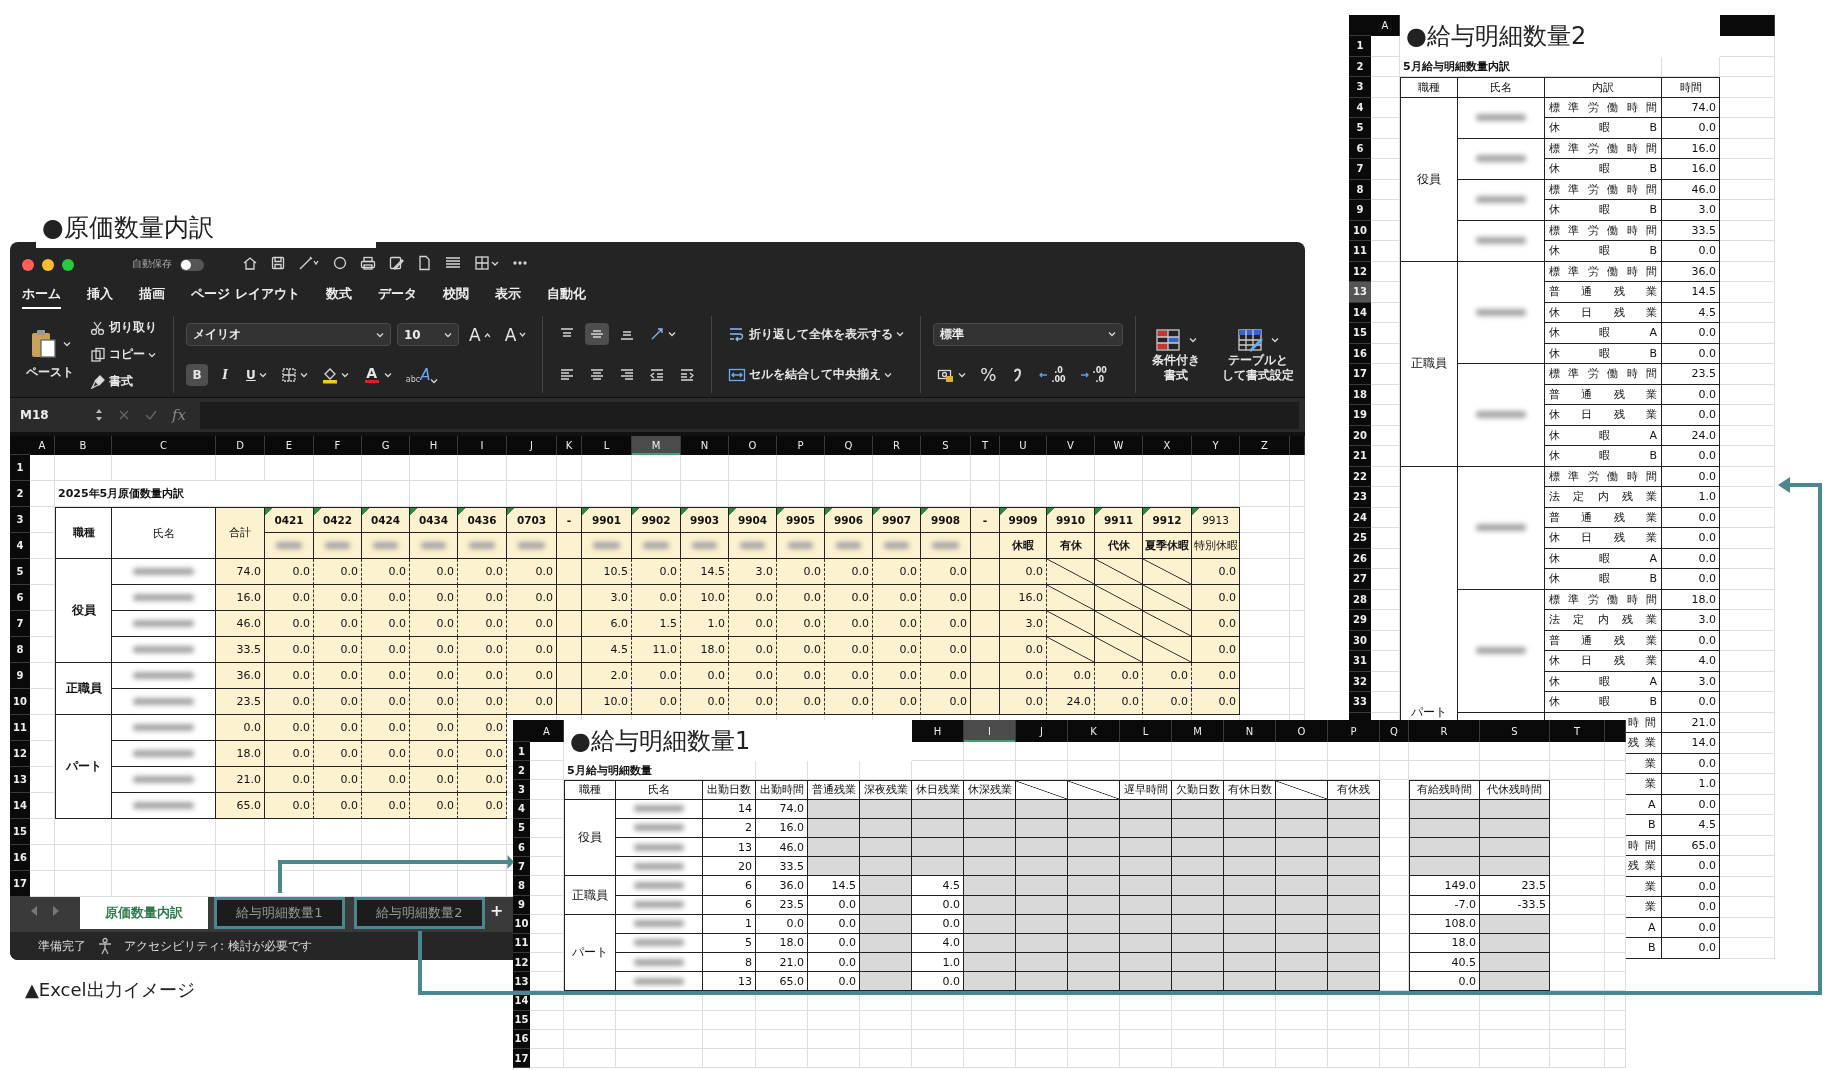 This screenshot has height=1070, width=1833. What do you see at coordinates (20, 702) in the screenshot?
I see `row-number: 10` at bounding box center [20, 702].